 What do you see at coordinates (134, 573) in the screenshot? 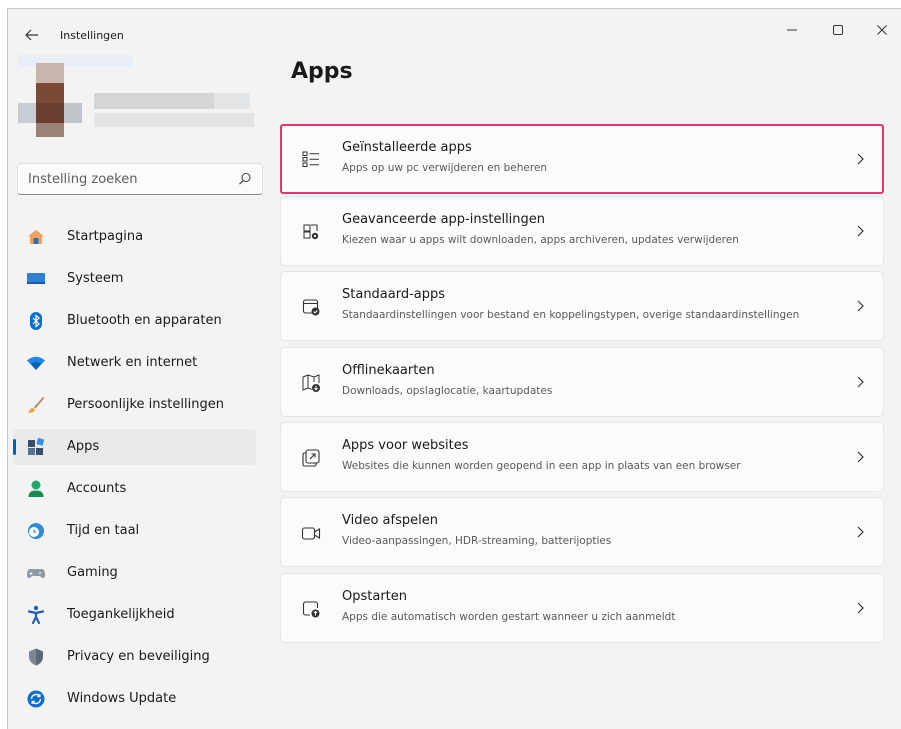
I see `sidebar-item-gaming: Gaming` at bounding box center [134, 573].